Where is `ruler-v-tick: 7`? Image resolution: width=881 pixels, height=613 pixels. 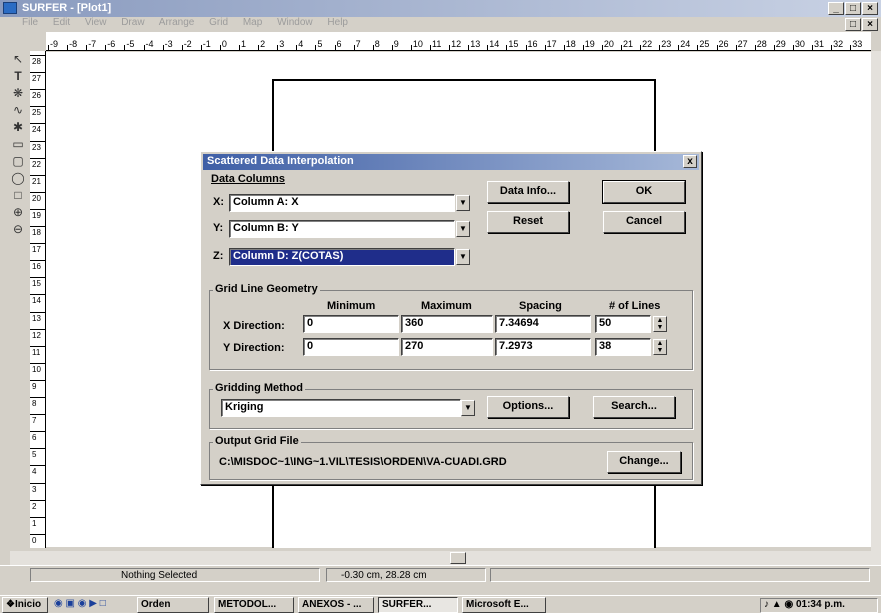 ruler-v-tick: 7 is located at coordinates (34, 421).